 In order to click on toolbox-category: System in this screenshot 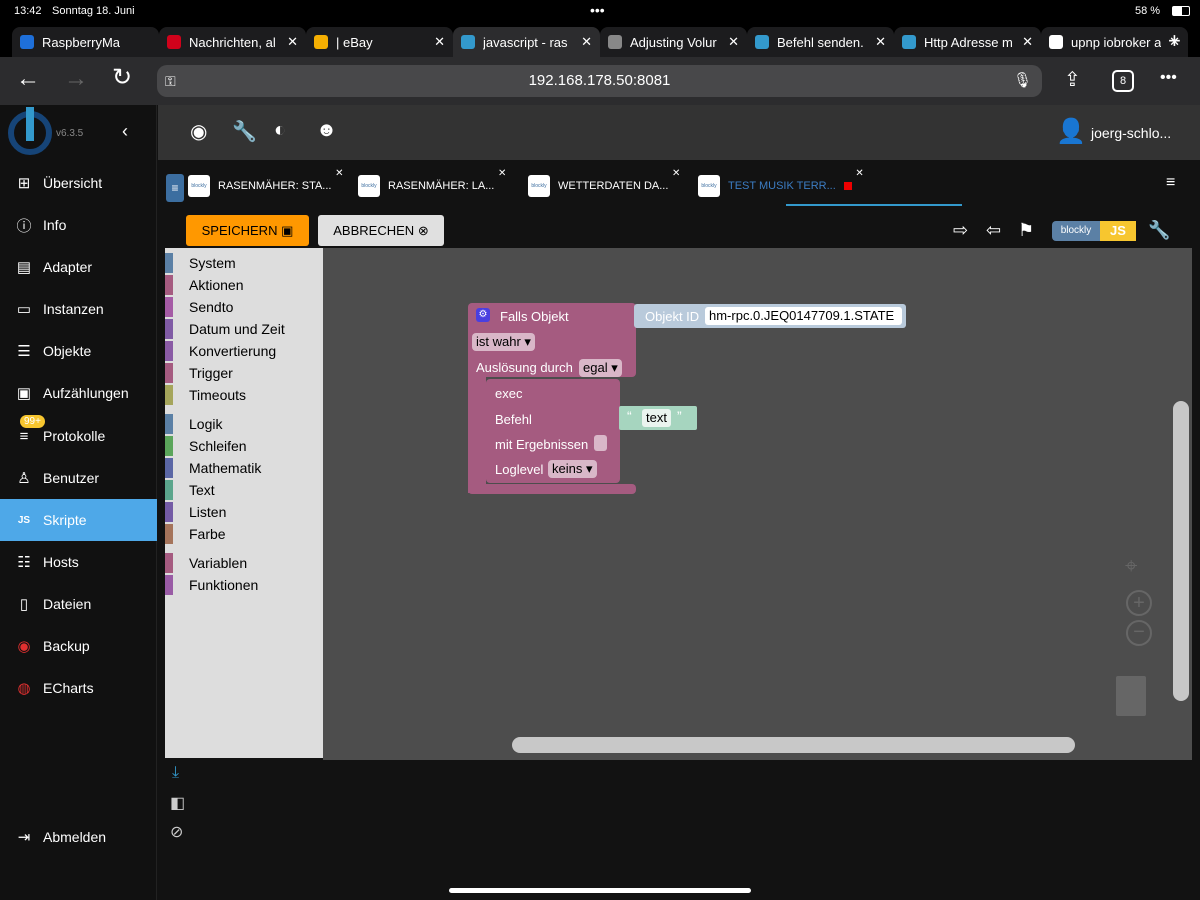, I will do `click(244, 263)`.